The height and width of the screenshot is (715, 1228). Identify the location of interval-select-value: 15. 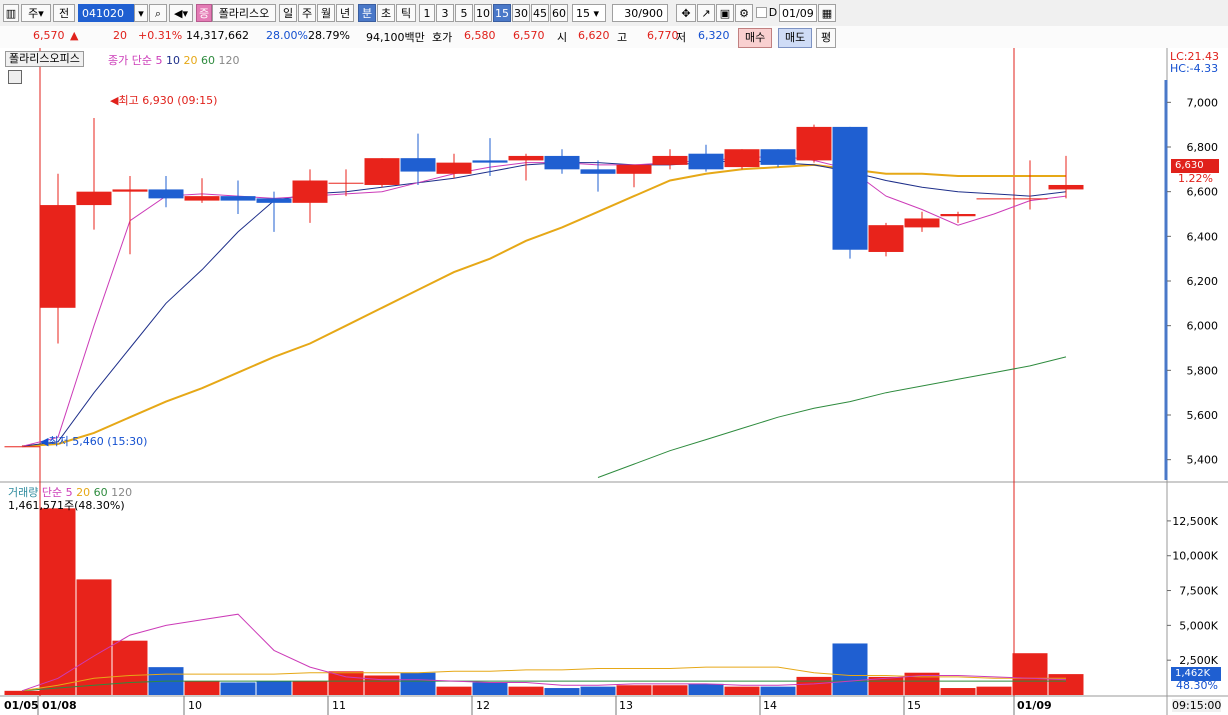
(583, 13).